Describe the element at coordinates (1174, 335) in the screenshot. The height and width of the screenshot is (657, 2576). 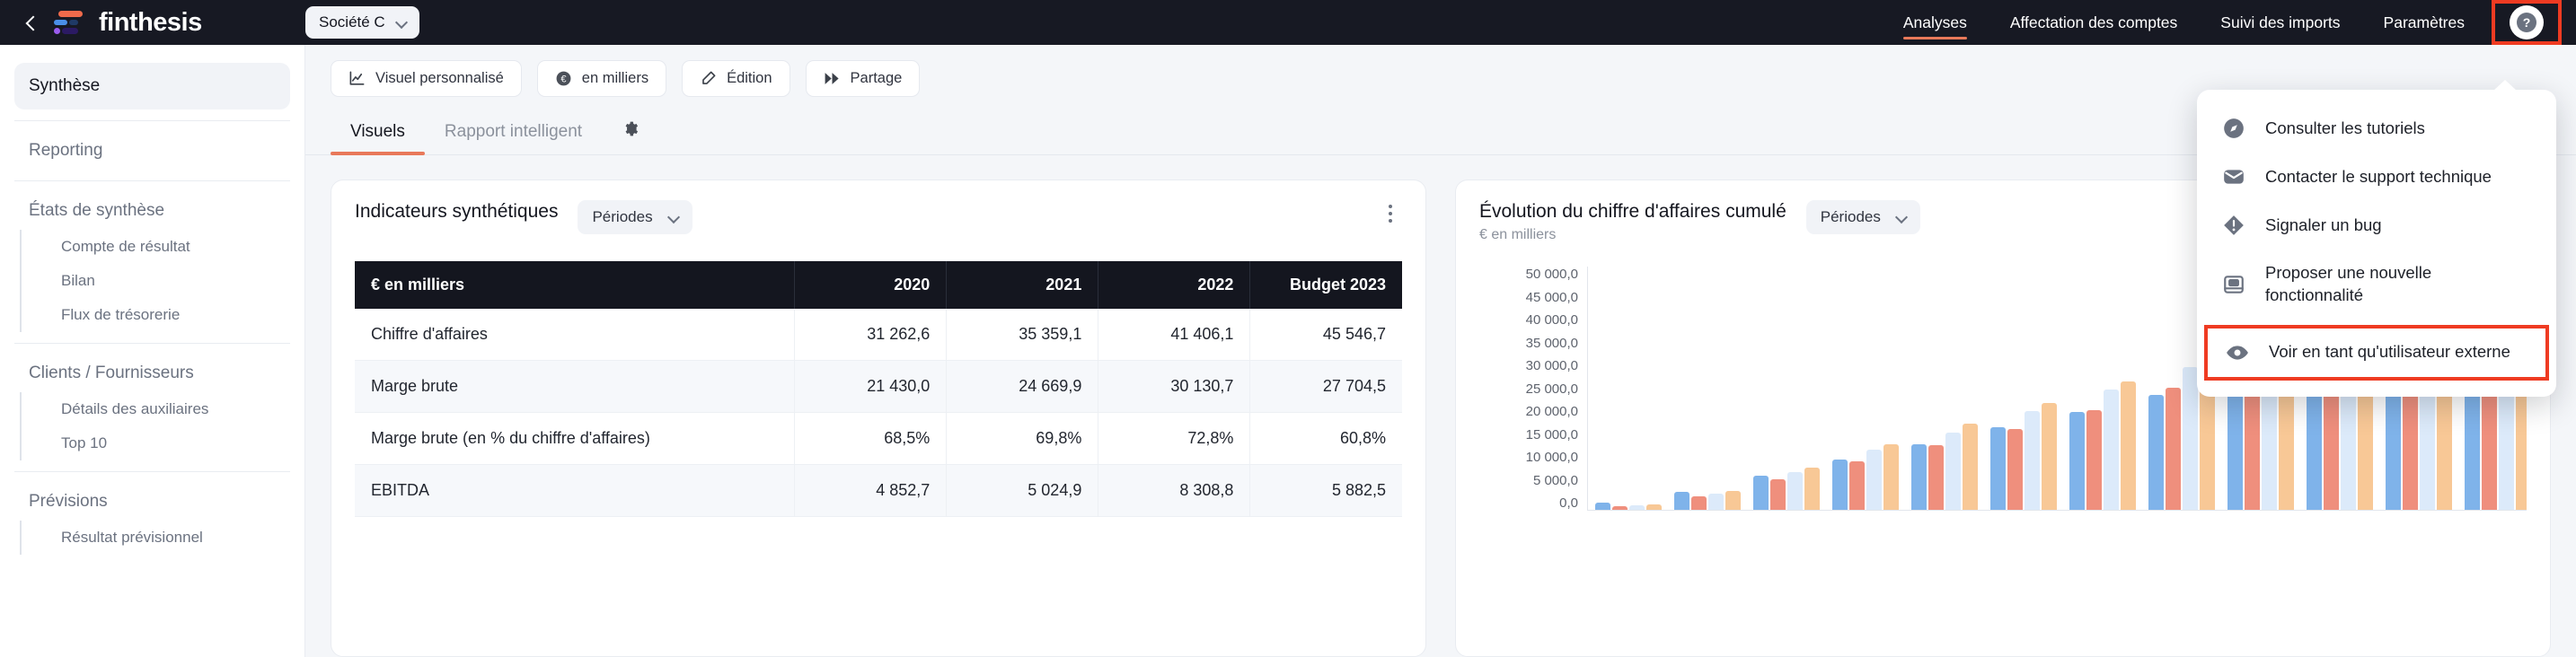
I see `table-cell-value: 41 406,1` at that location.